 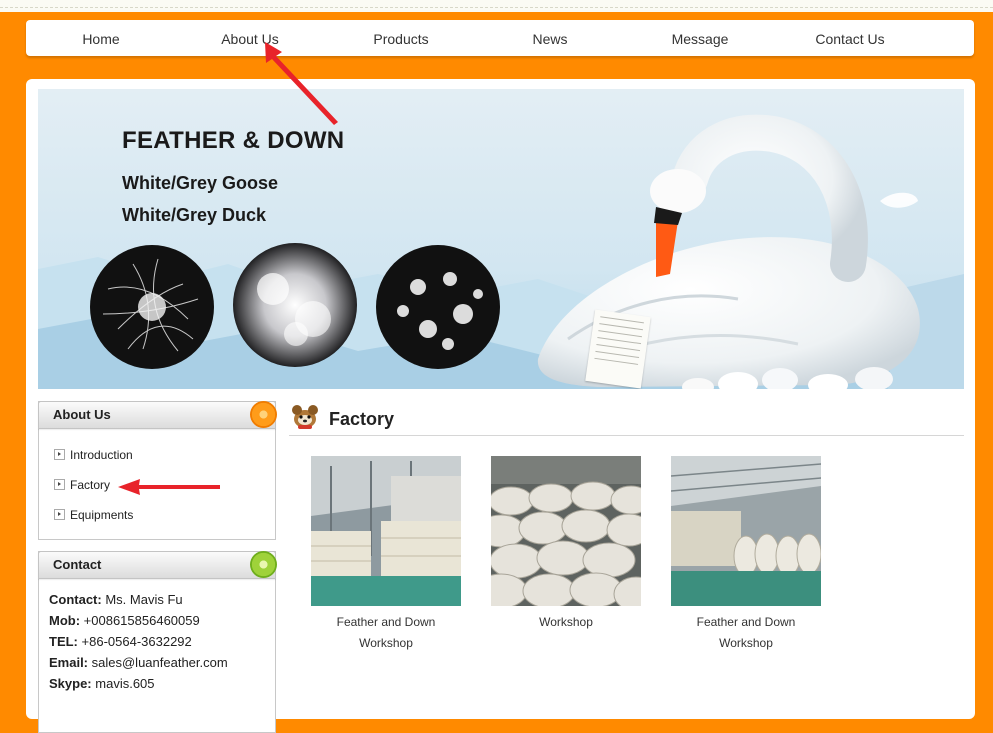 What do you see at coordinates (850, 38) in the screenshot?
I see `nav-contact-us: Contact Us` at bounding box center [850, 38].